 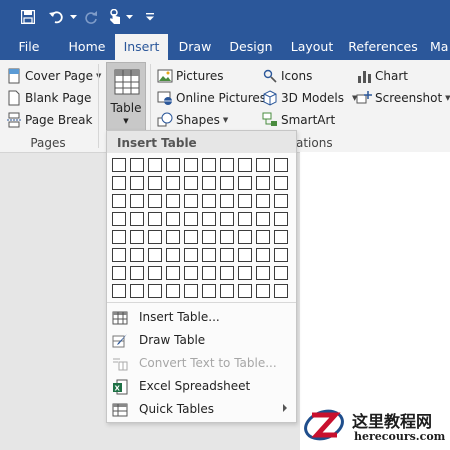 I want to click on tab-home: Home, so click(x=87, y=47).